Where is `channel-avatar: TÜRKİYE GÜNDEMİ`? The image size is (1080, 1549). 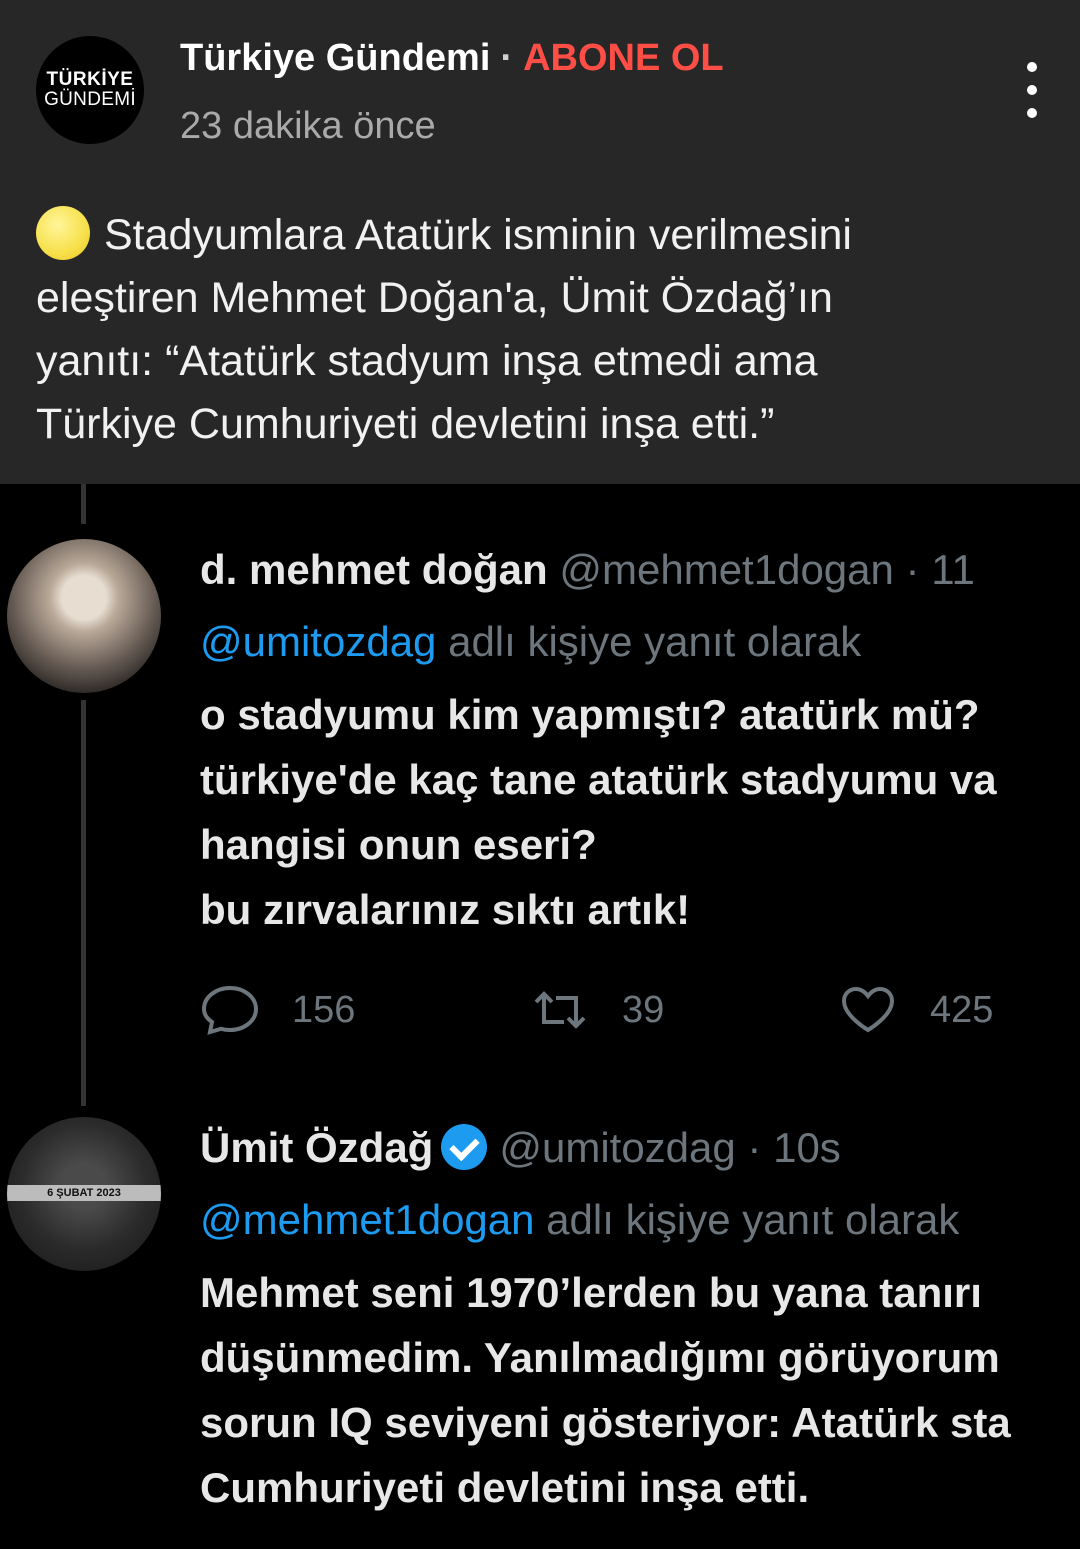
channel-avatar: TÜRKİYE GÜNDEMİ is located at coordinates (90, 90).